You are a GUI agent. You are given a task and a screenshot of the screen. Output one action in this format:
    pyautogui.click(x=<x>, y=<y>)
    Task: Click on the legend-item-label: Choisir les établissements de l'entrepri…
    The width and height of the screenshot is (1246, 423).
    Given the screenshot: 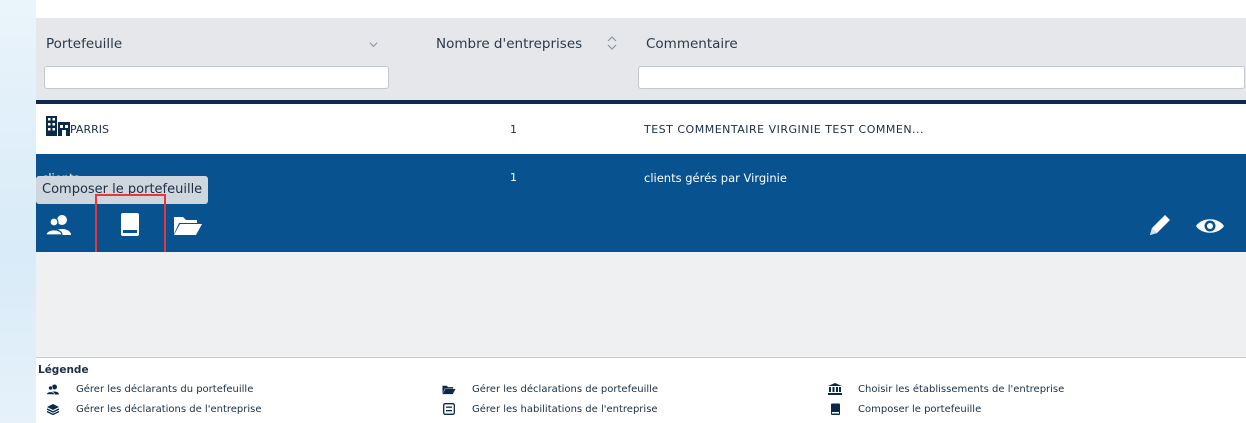 What is the action you would take?
    pyautogui.click(x=961, y=389)
    